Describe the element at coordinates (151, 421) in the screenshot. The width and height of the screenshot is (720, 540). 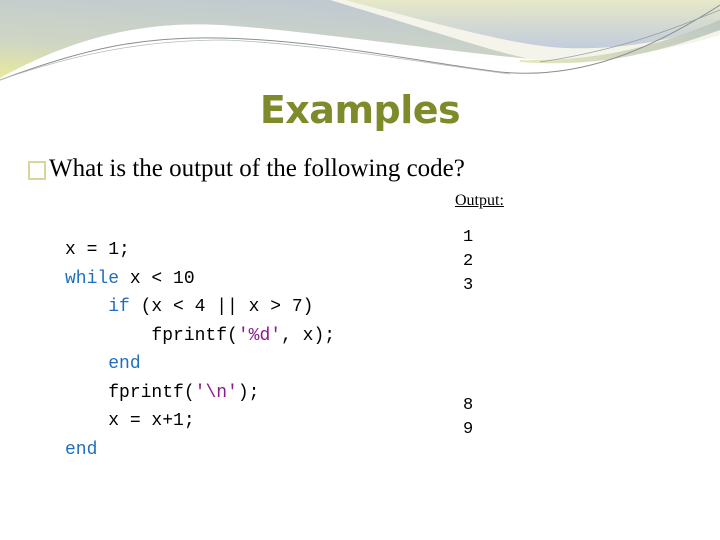
I see `code-text: x = x+1;` at that location.